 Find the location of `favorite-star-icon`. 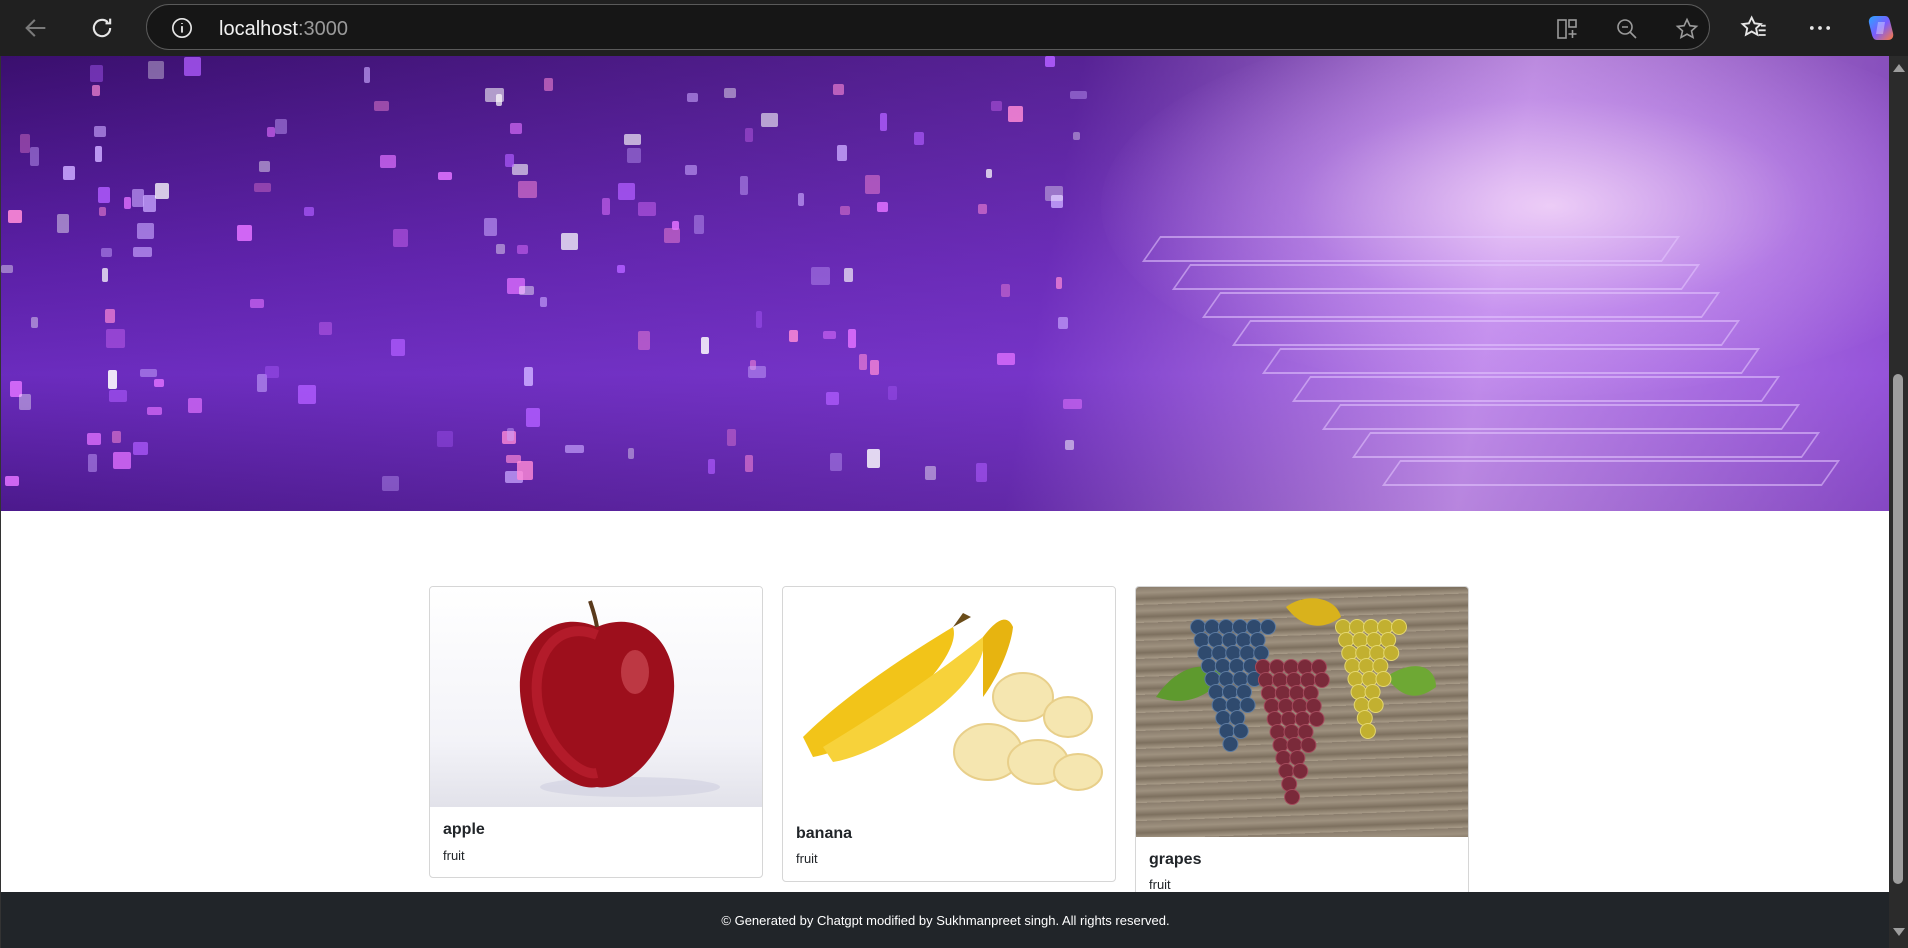

favorite-star-icon is located at coordinates (1687, 29).